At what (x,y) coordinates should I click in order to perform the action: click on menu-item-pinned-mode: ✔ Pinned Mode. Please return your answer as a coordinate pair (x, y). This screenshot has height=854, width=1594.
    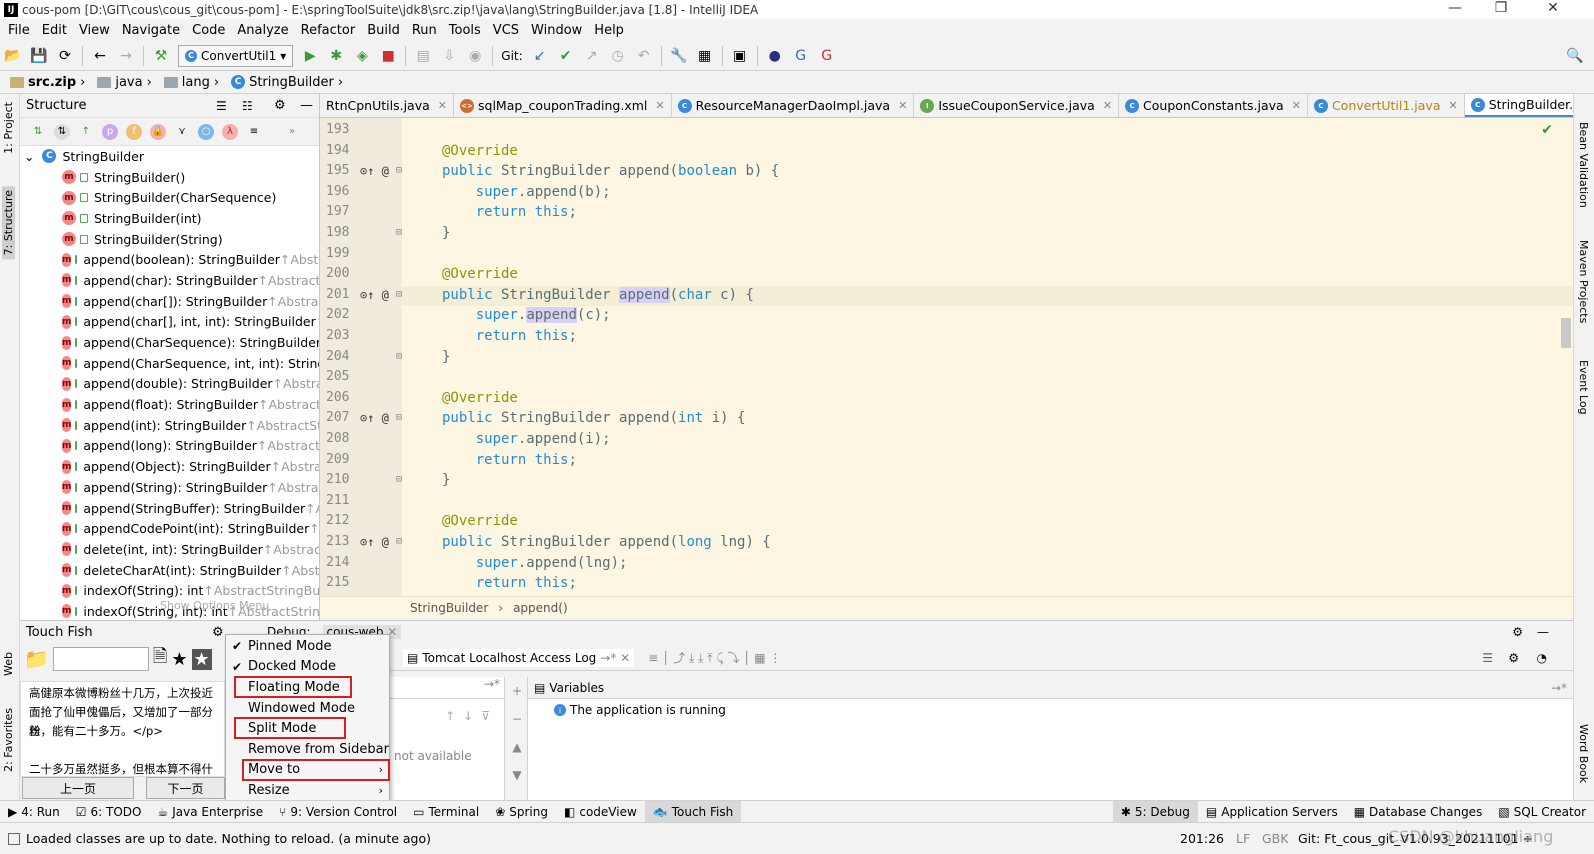
    Looking at the image, I should click on (307, 646).